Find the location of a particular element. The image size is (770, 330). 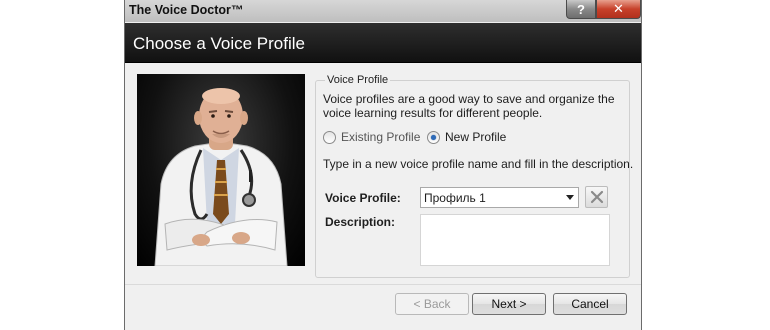

doctor-photo is located at coordinates (221, 170).